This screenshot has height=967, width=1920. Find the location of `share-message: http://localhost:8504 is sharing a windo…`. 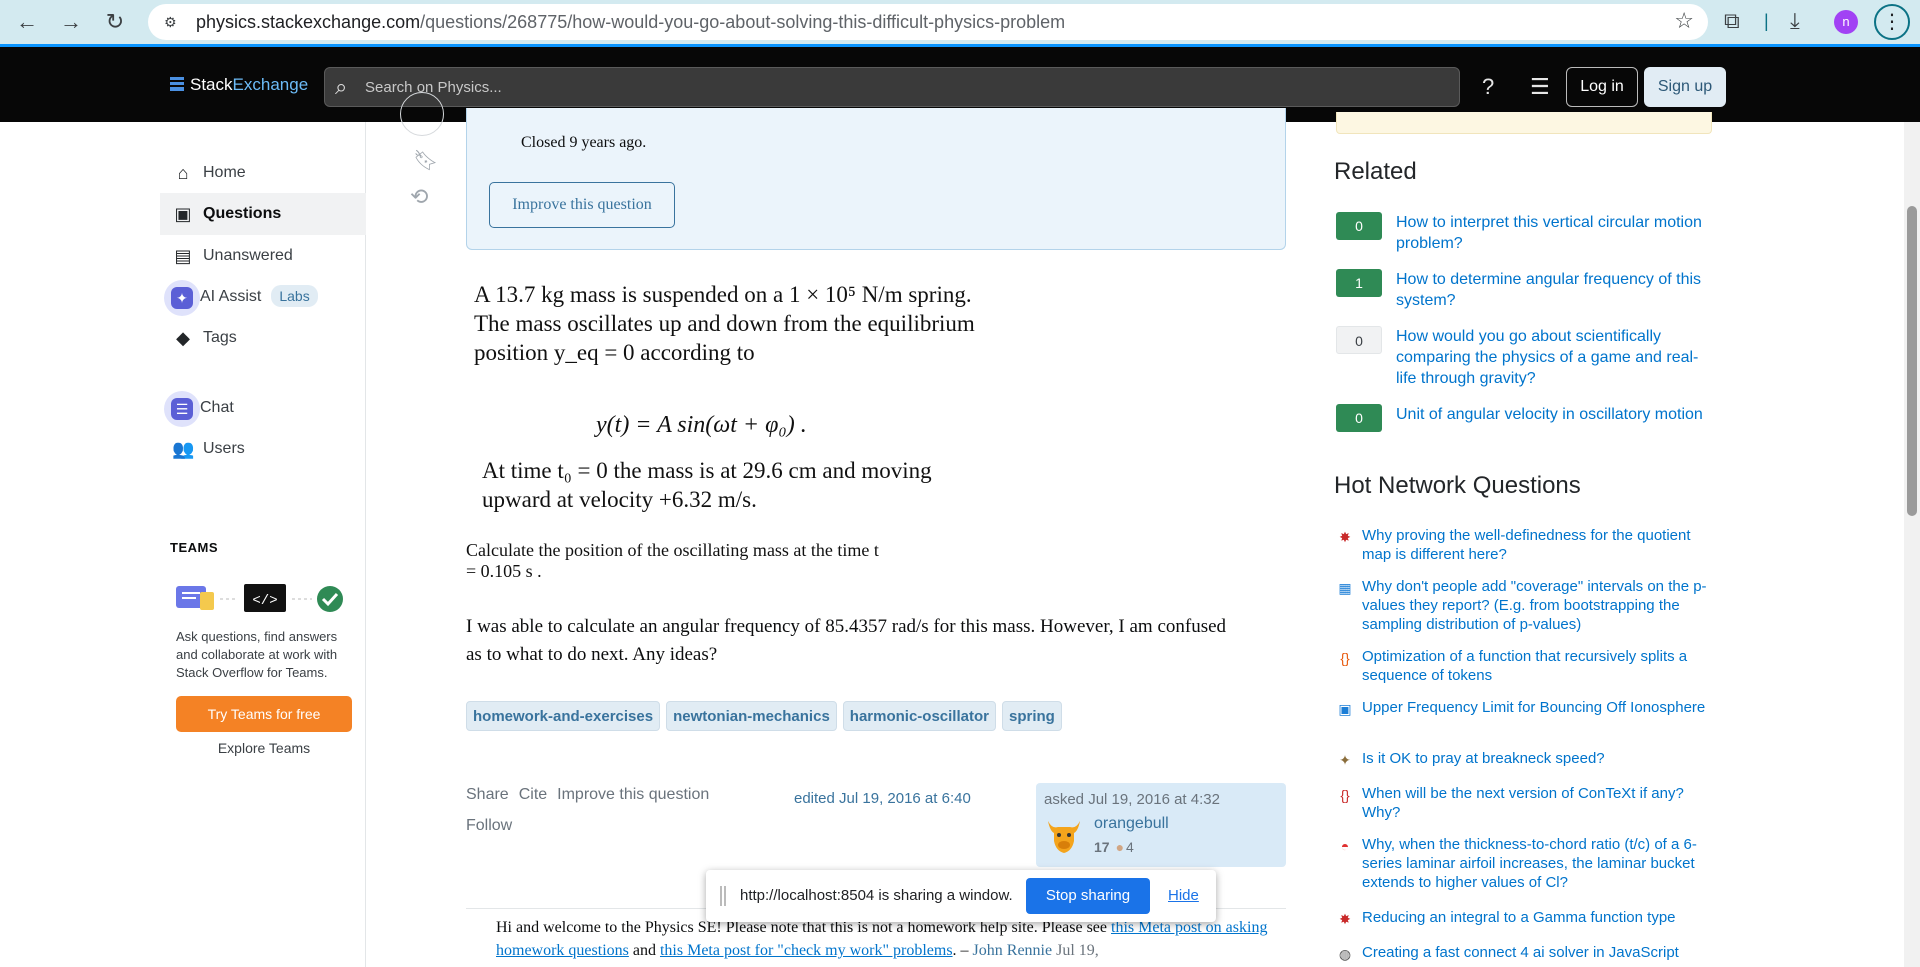

share-message: http://localhost:8504 is sharing a windo… is located at coordinates (876, 895).